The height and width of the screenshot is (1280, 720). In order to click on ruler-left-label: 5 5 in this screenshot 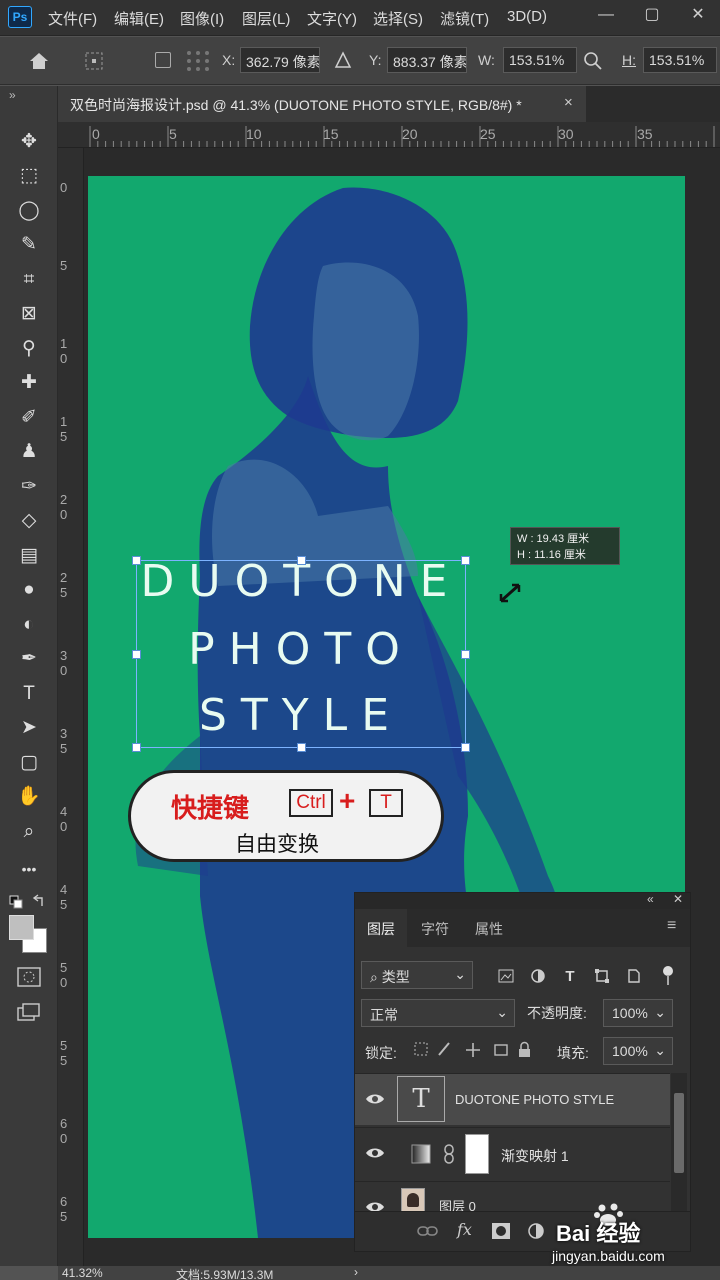, I will do `click(64, 1053)`.